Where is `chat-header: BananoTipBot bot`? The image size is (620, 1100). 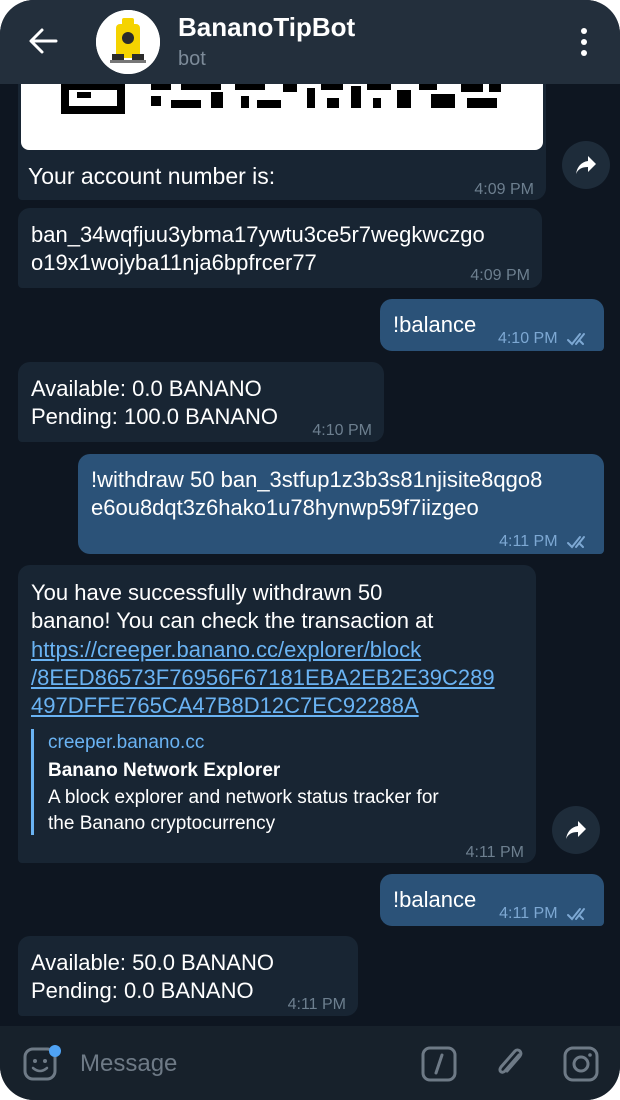
chat-header: BananoTipBot bot is located at coordinates (310, 42).